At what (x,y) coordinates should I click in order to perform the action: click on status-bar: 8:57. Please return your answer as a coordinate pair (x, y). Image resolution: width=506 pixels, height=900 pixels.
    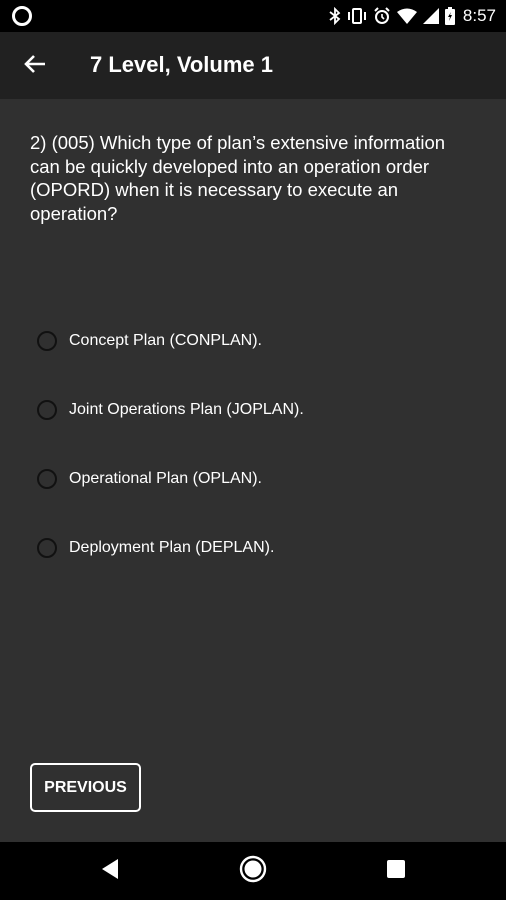
    Looking at the image, I should click on (253, 16).